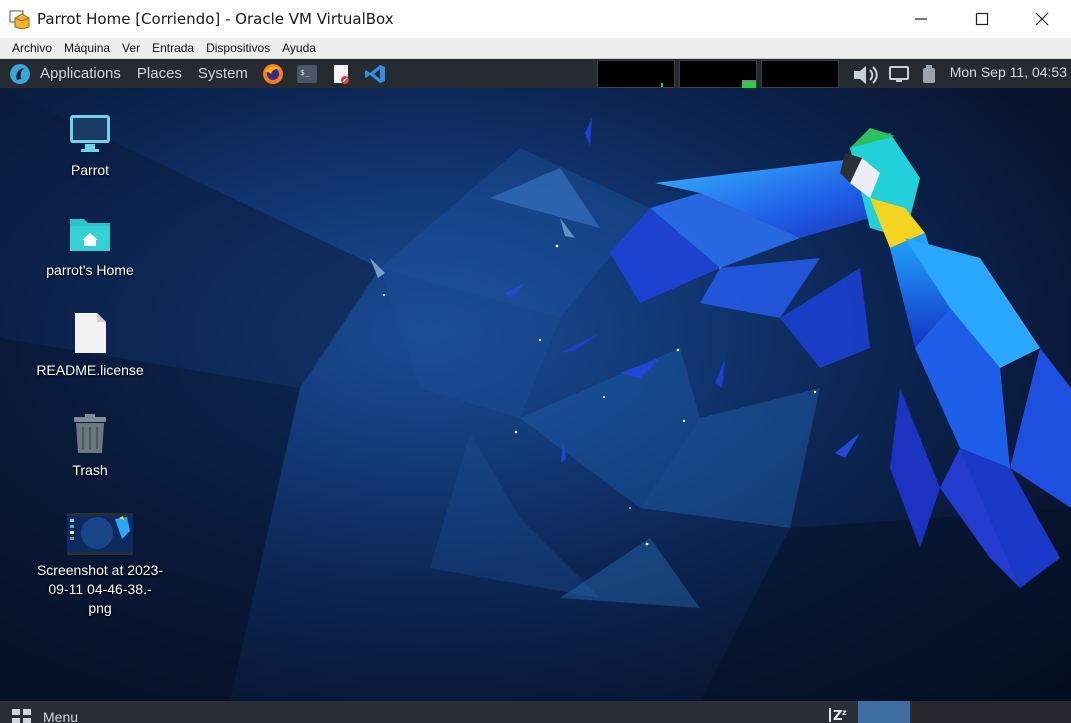 Image resolution: width=1071 pixels, height=723 pixels. I want to click on sleep-zz-icon: Z z, so click(839, 714).